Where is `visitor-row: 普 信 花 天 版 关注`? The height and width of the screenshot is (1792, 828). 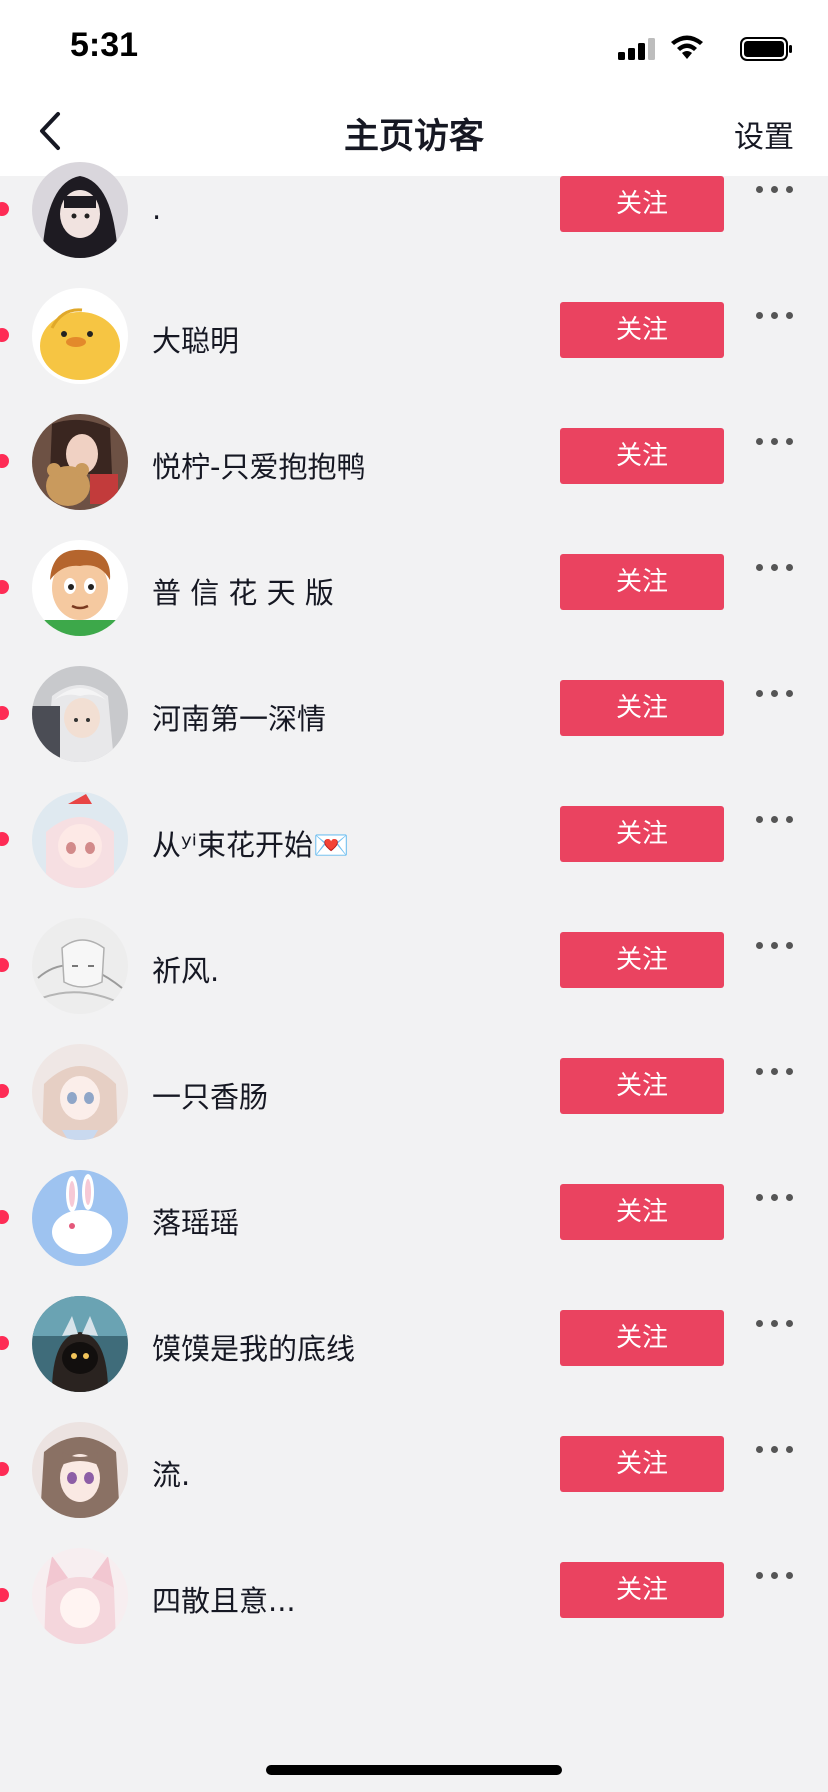
visitor-row: 普 信 花 天 版 关注 is located at coordinates (414, 613).